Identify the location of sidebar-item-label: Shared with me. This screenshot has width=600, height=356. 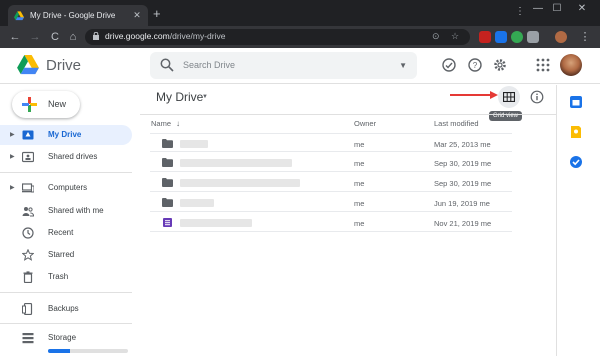
(76, 210).